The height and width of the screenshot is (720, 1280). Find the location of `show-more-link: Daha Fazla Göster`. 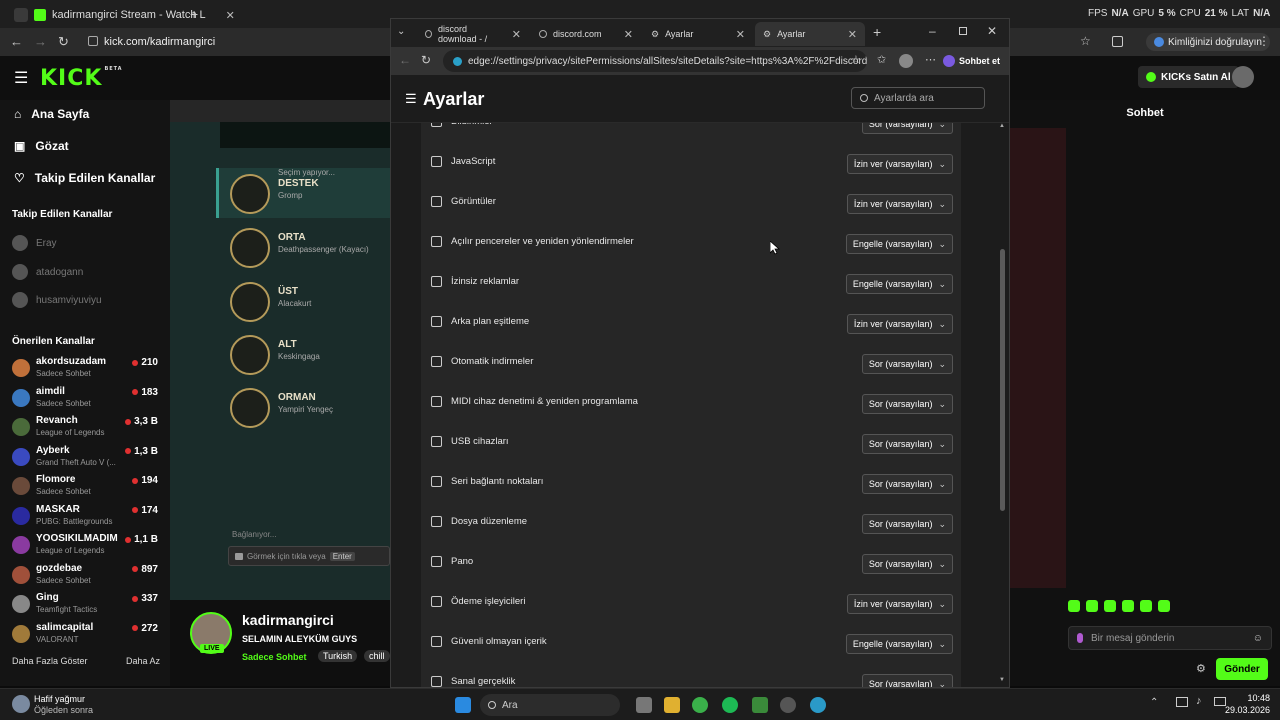

show-more-link: Daha Fazla Göster is located at coordinates (50, 661).